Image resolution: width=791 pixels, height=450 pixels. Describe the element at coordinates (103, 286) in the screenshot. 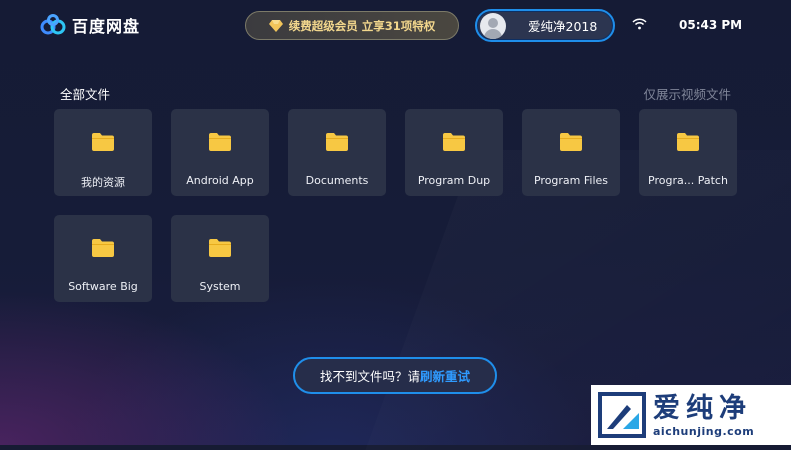

I see `folder-name: Software Big` at that location.